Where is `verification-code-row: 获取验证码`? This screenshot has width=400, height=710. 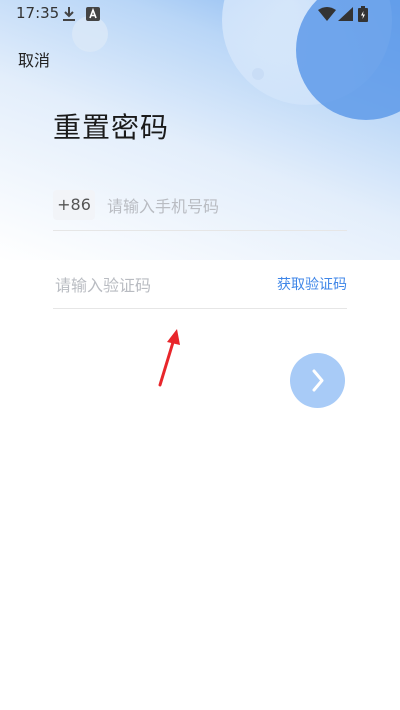
verification-code-row: 获取验证码 is located at coordinates (200, 287).